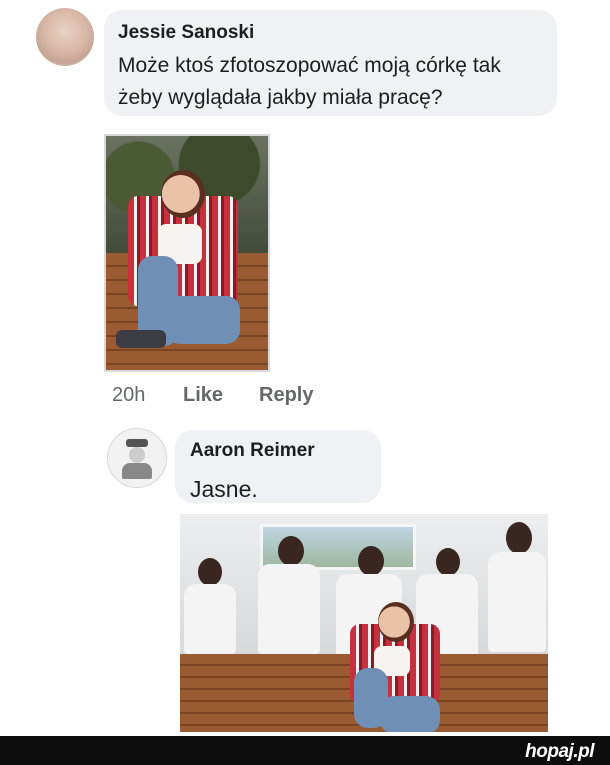  I want to click on aaron-comment-text: Jasne., so click(224, 489).